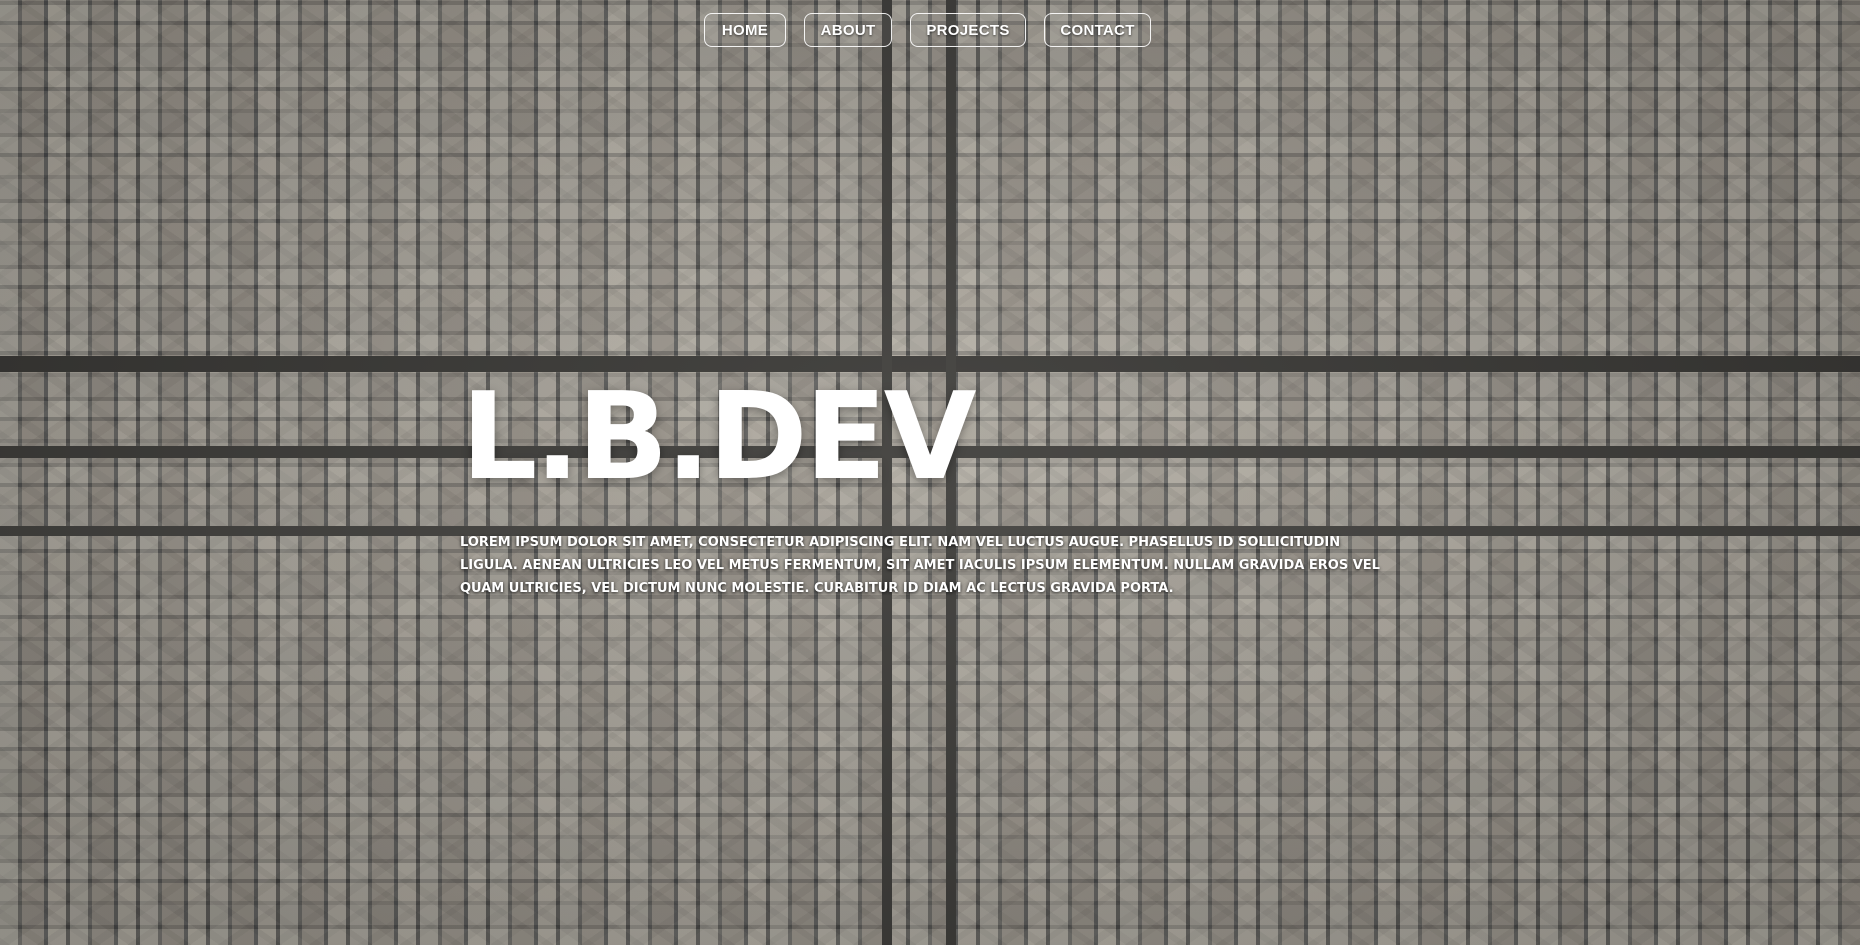 The width and height of the screenshot is (1860, 945). I want to click on nav-contact-button: CONTACT, so click(1097, 30).